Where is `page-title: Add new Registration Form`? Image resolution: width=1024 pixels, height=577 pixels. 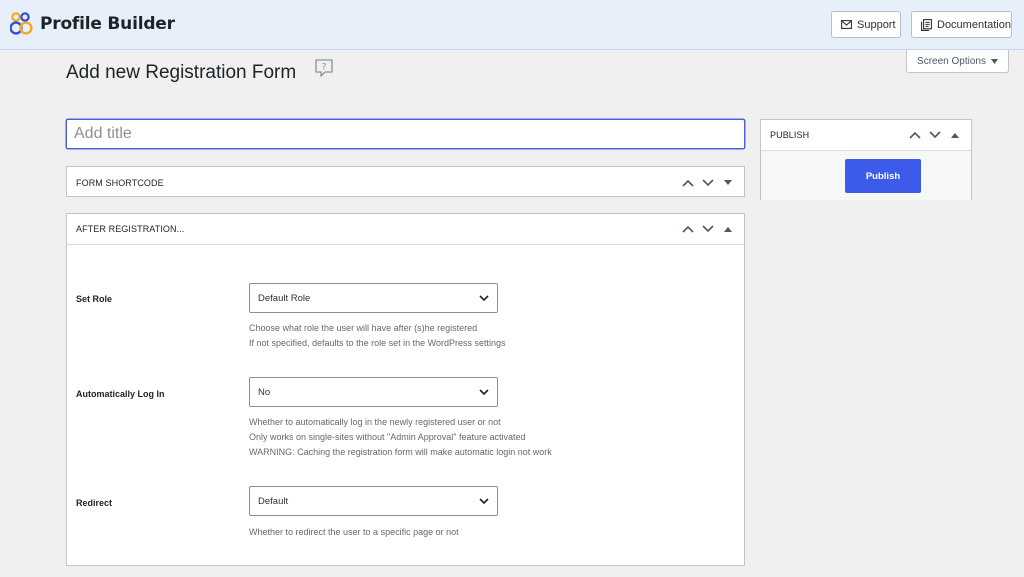
page-title: Add new Registration Form is located at coordinates (181, 72).